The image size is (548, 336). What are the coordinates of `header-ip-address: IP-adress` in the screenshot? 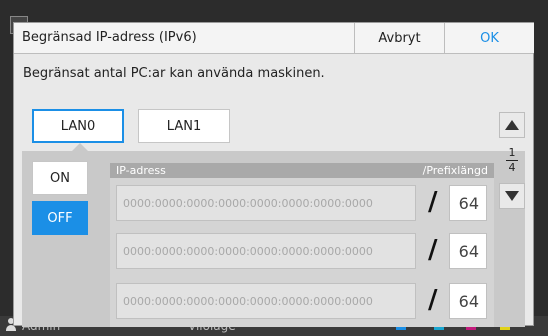 It's located at (141, 170).